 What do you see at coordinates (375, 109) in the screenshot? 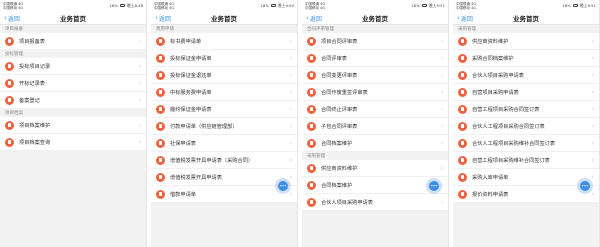
I see `menu-item: 合同终止评审表 ›` at bounding box center [375, 109].